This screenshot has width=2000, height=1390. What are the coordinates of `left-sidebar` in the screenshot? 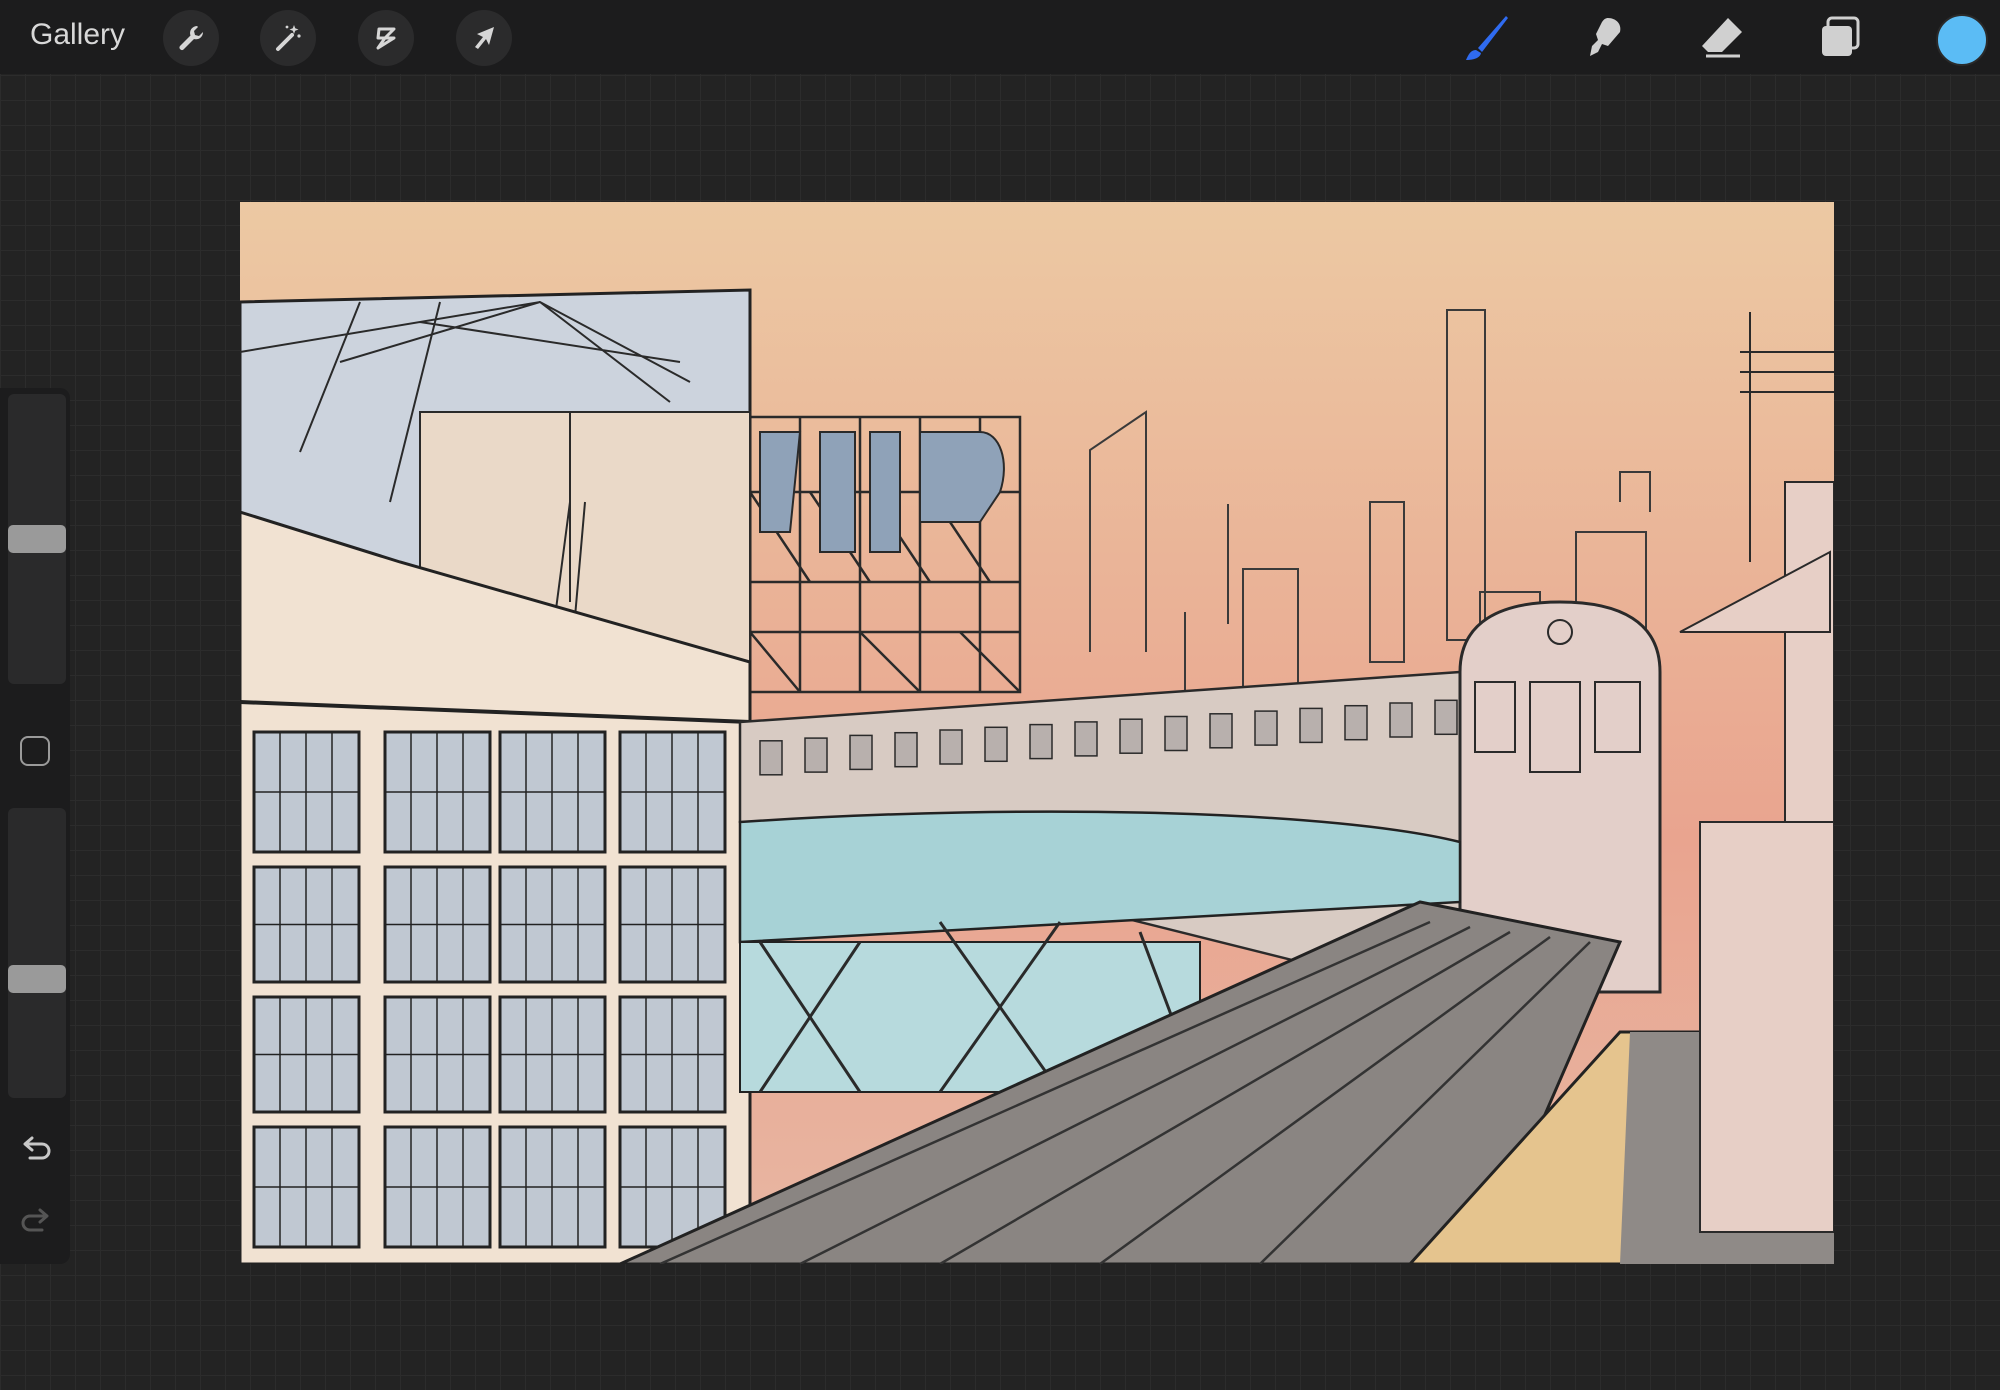 It's located at (35, 826).